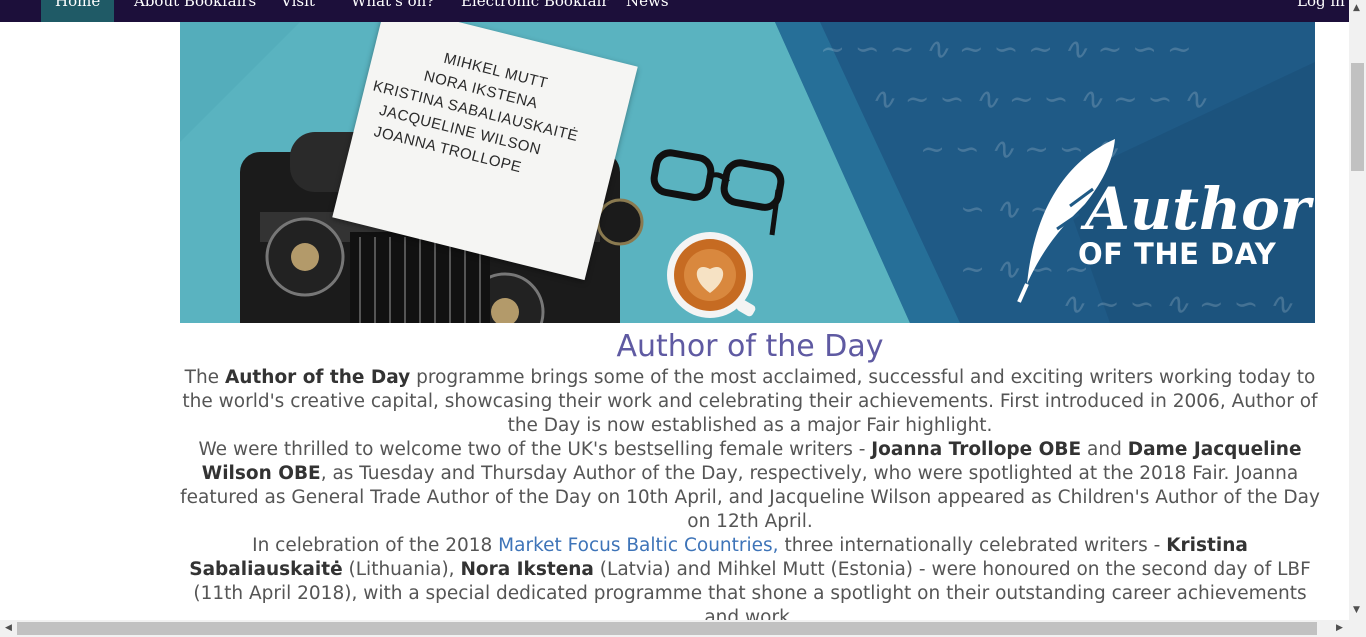 The height and width of the screenshot is (637, 1366). I want to click on vertical-scrollbar: ▲ ▼, so click(1357, 318).